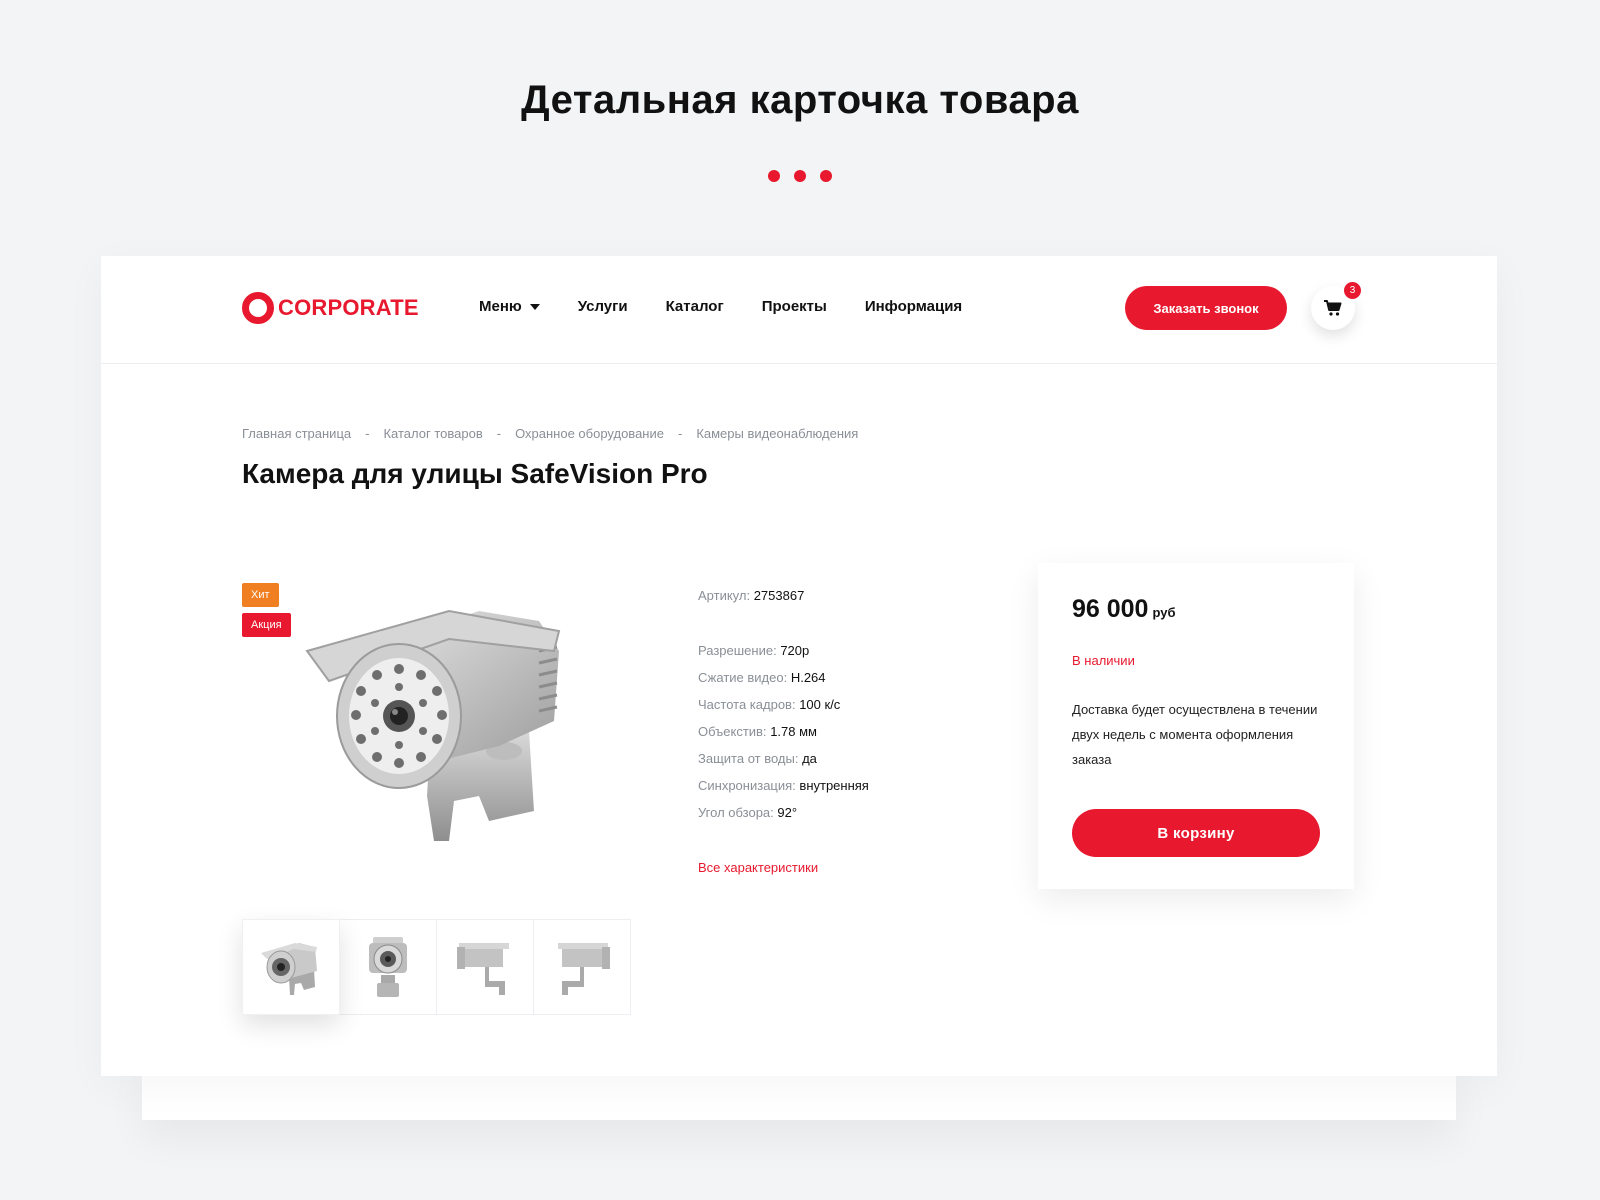 This screenshot has width=1600, height=1200. I want to click on product-main-image, so click(444, 721).